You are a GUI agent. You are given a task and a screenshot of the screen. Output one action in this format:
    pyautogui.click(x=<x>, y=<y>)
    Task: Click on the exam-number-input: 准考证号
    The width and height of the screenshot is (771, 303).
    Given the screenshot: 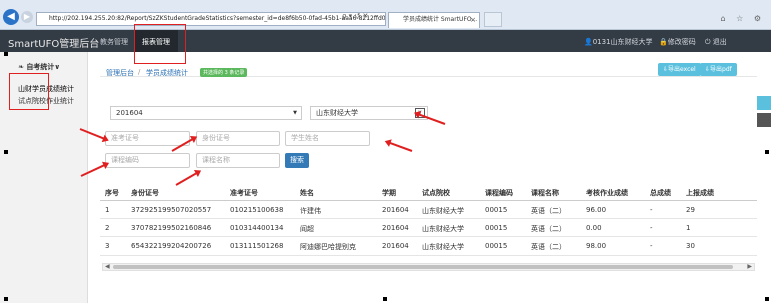 What is the action you would take?
    pyautogui.click(x=147, y=138)
    